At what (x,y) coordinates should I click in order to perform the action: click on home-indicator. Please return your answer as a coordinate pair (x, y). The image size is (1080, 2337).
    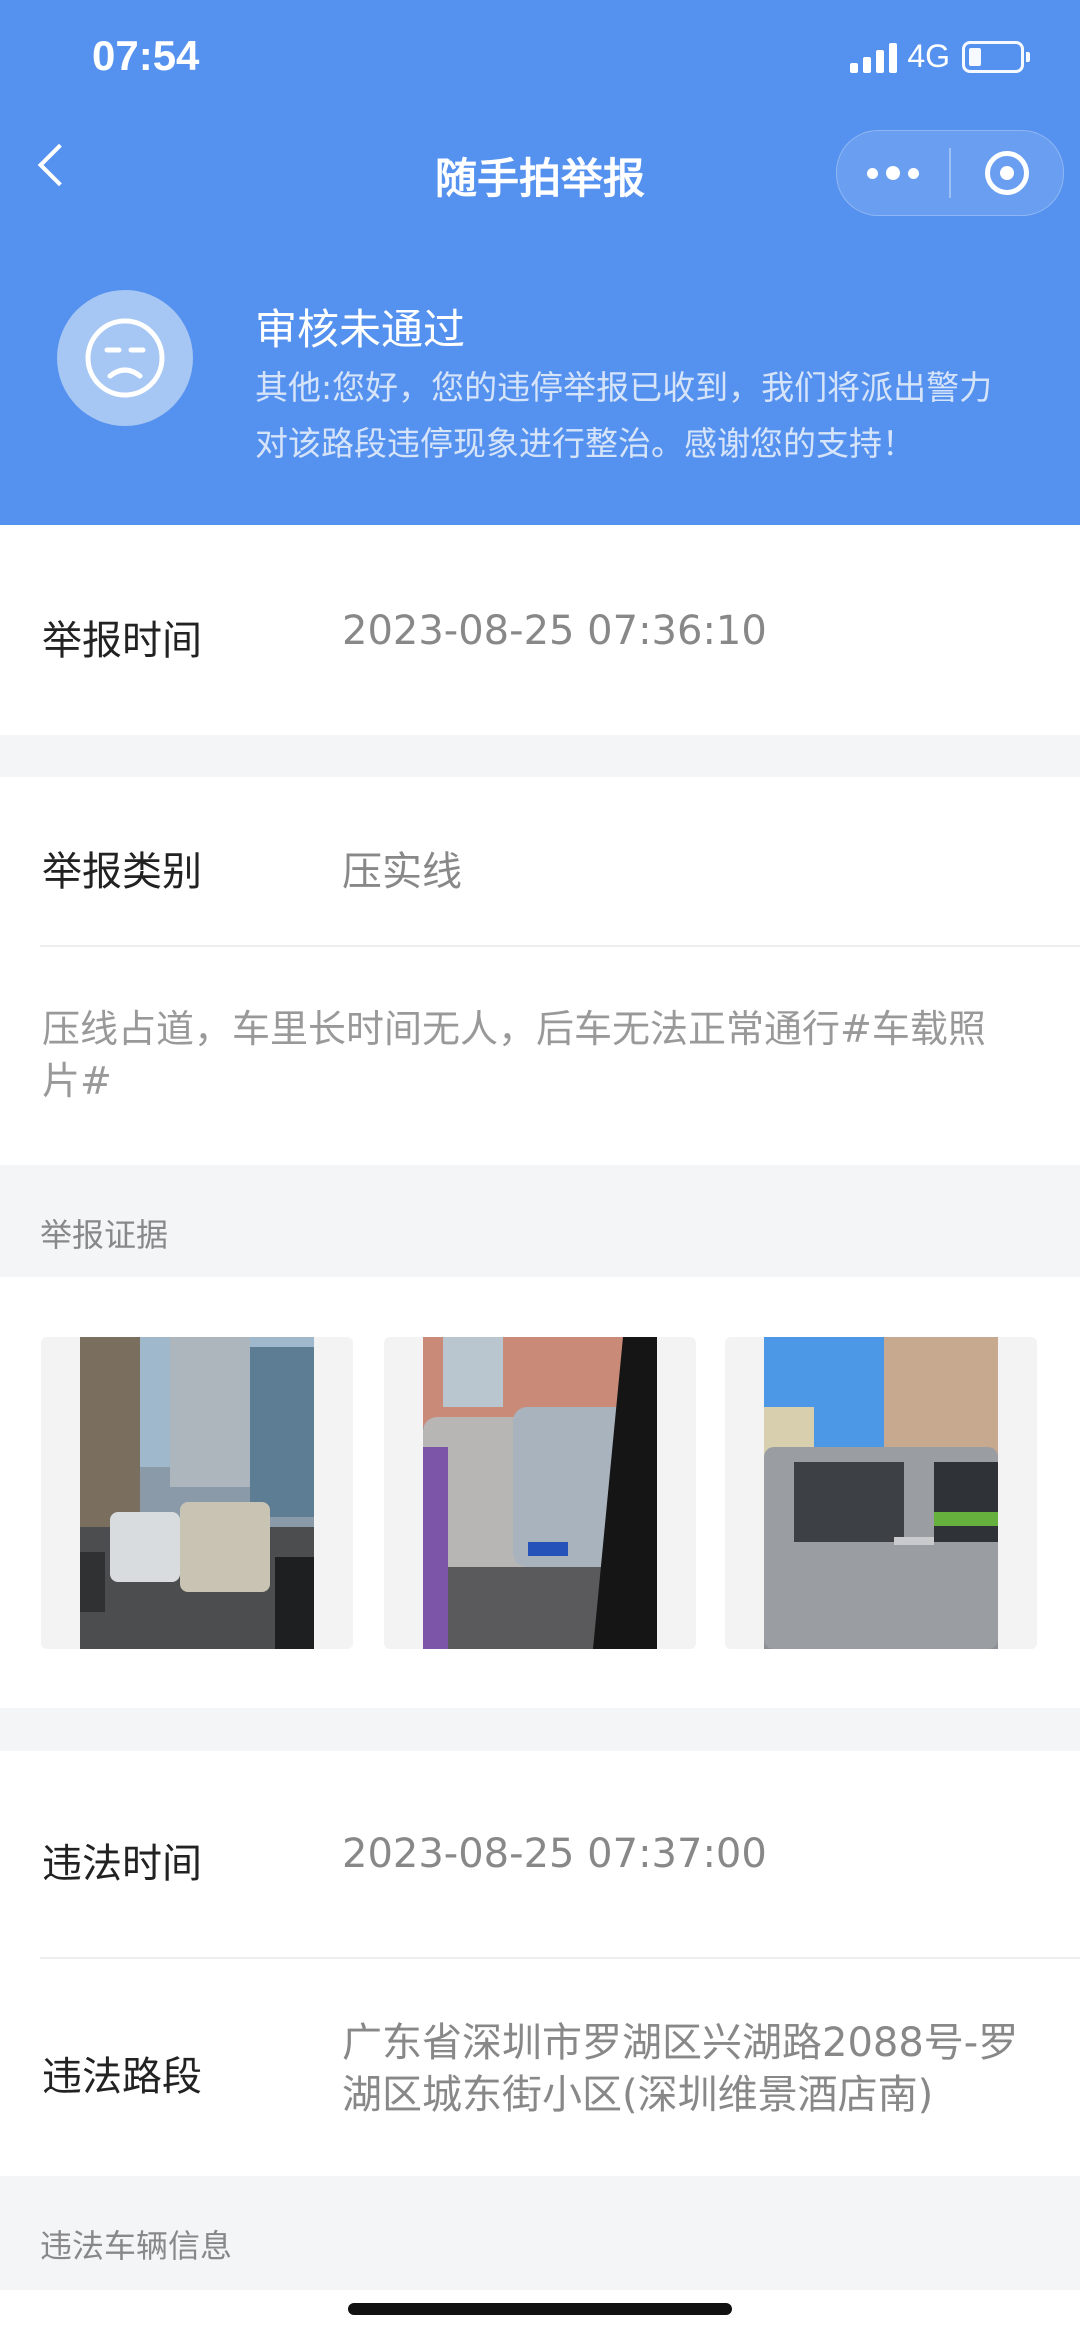
    Looking at the image, I should click on (540, 2309).